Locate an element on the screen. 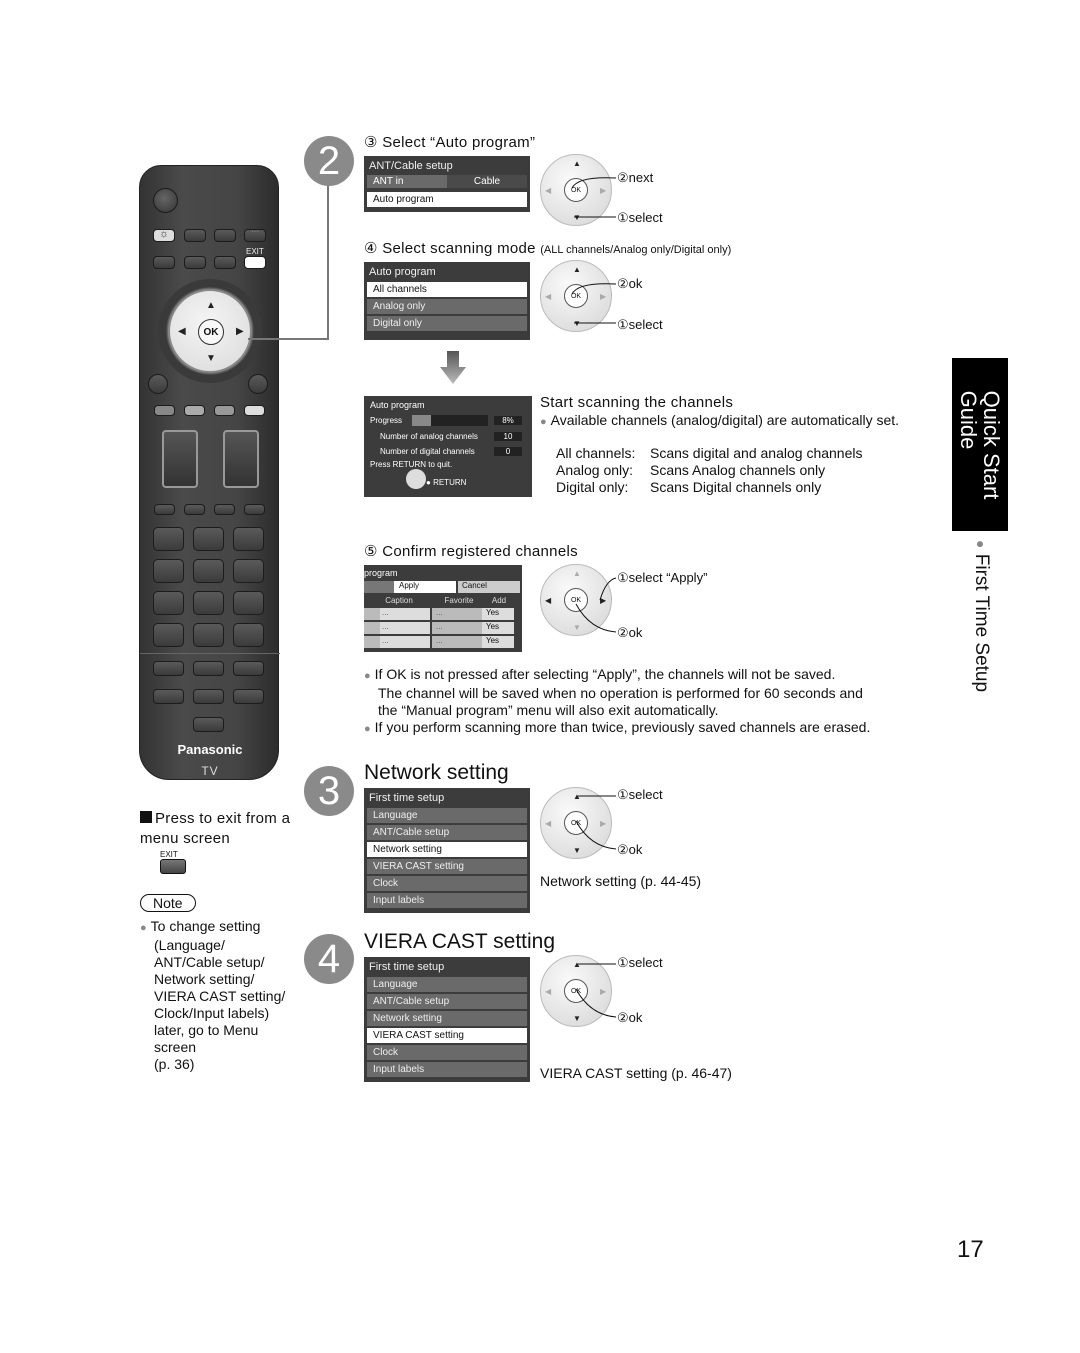 The height and width of the screenshot is (1353, 1080). menu-item: VIERA CAST setting is located at coordinates (447, 866).